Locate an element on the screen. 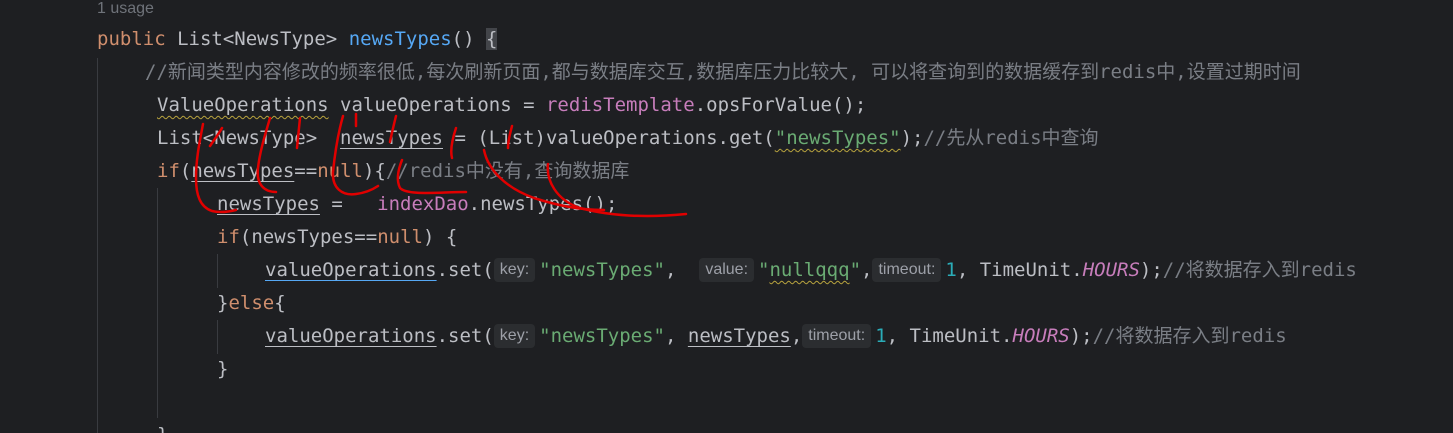 The image size is (1453, 433). return-type: List<NewsType> is located at coordinates (257, 39).